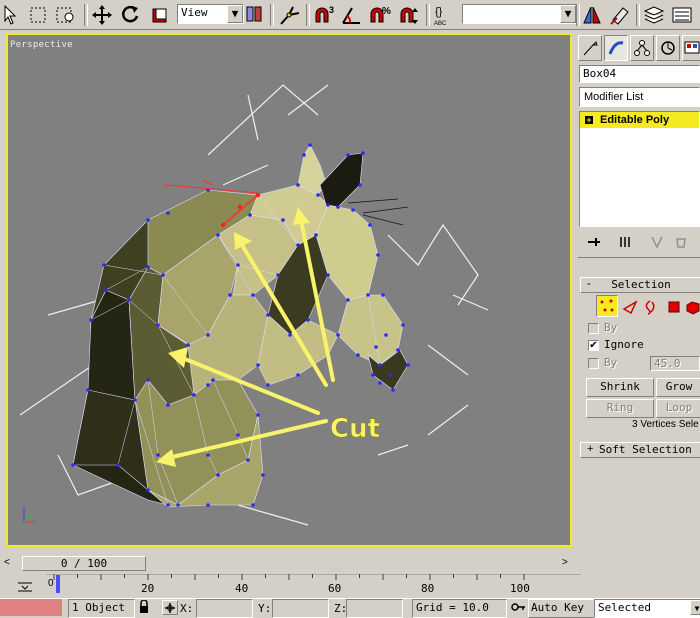 The width and height of the screenshot is (700, 618). I want to click on by-angle-label: By, so click(611, 362).